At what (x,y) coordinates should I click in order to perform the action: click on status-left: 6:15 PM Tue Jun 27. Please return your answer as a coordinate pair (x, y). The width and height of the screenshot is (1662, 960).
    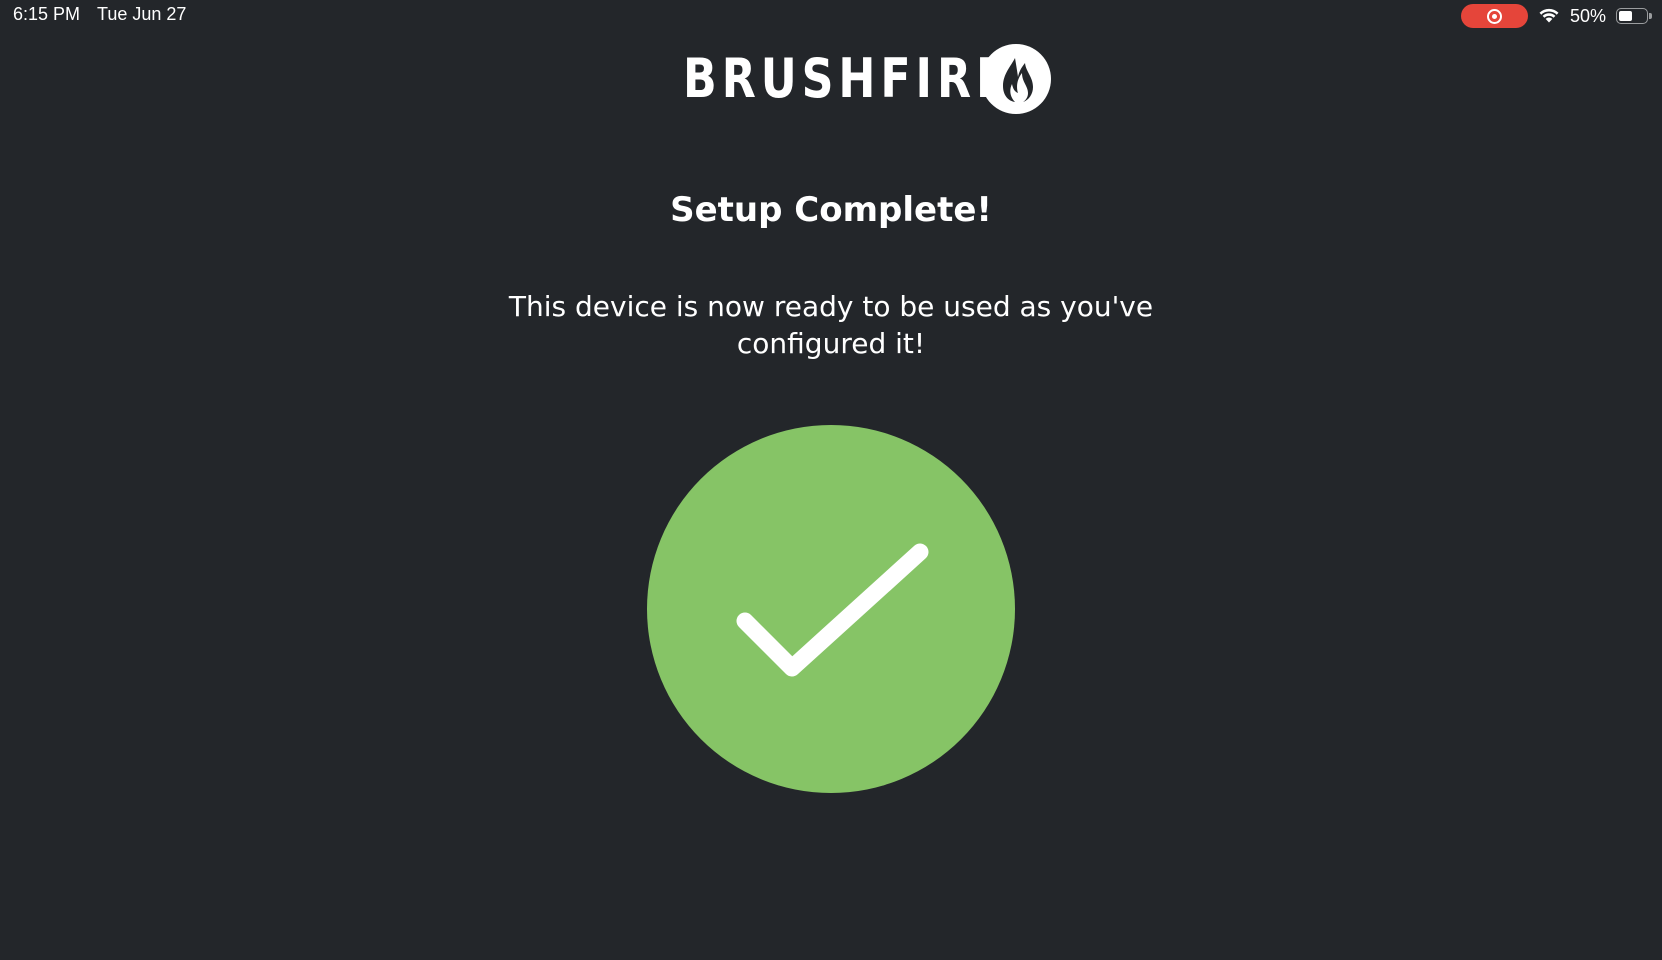
    Looking at the image, I should click on (99, 14).